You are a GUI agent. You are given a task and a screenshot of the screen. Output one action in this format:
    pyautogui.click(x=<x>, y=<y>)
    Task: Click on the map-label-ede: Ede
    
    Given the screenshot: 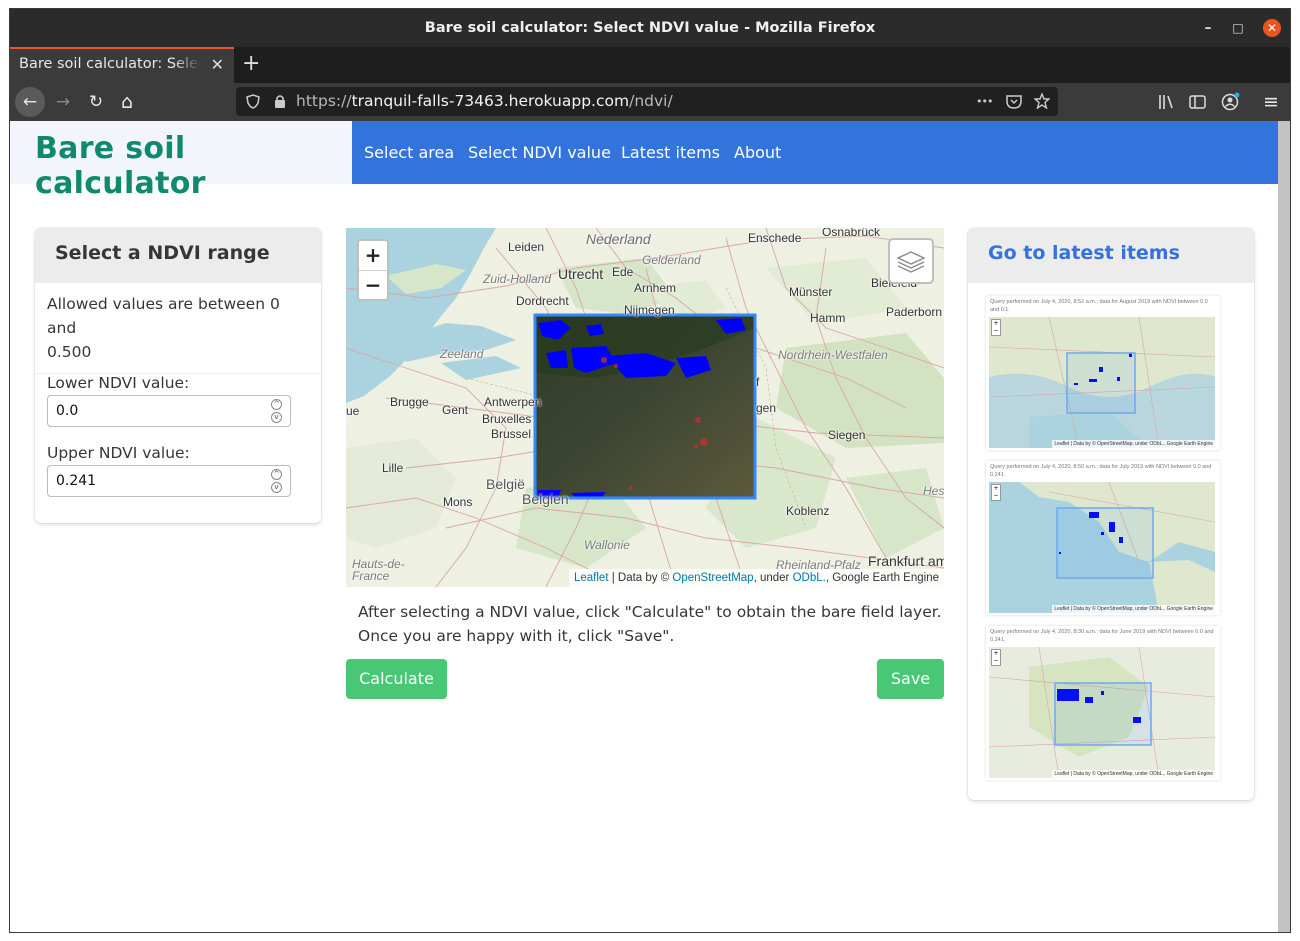 What is the action you would take?
    pyautogui.click(x=623, y=272)
    